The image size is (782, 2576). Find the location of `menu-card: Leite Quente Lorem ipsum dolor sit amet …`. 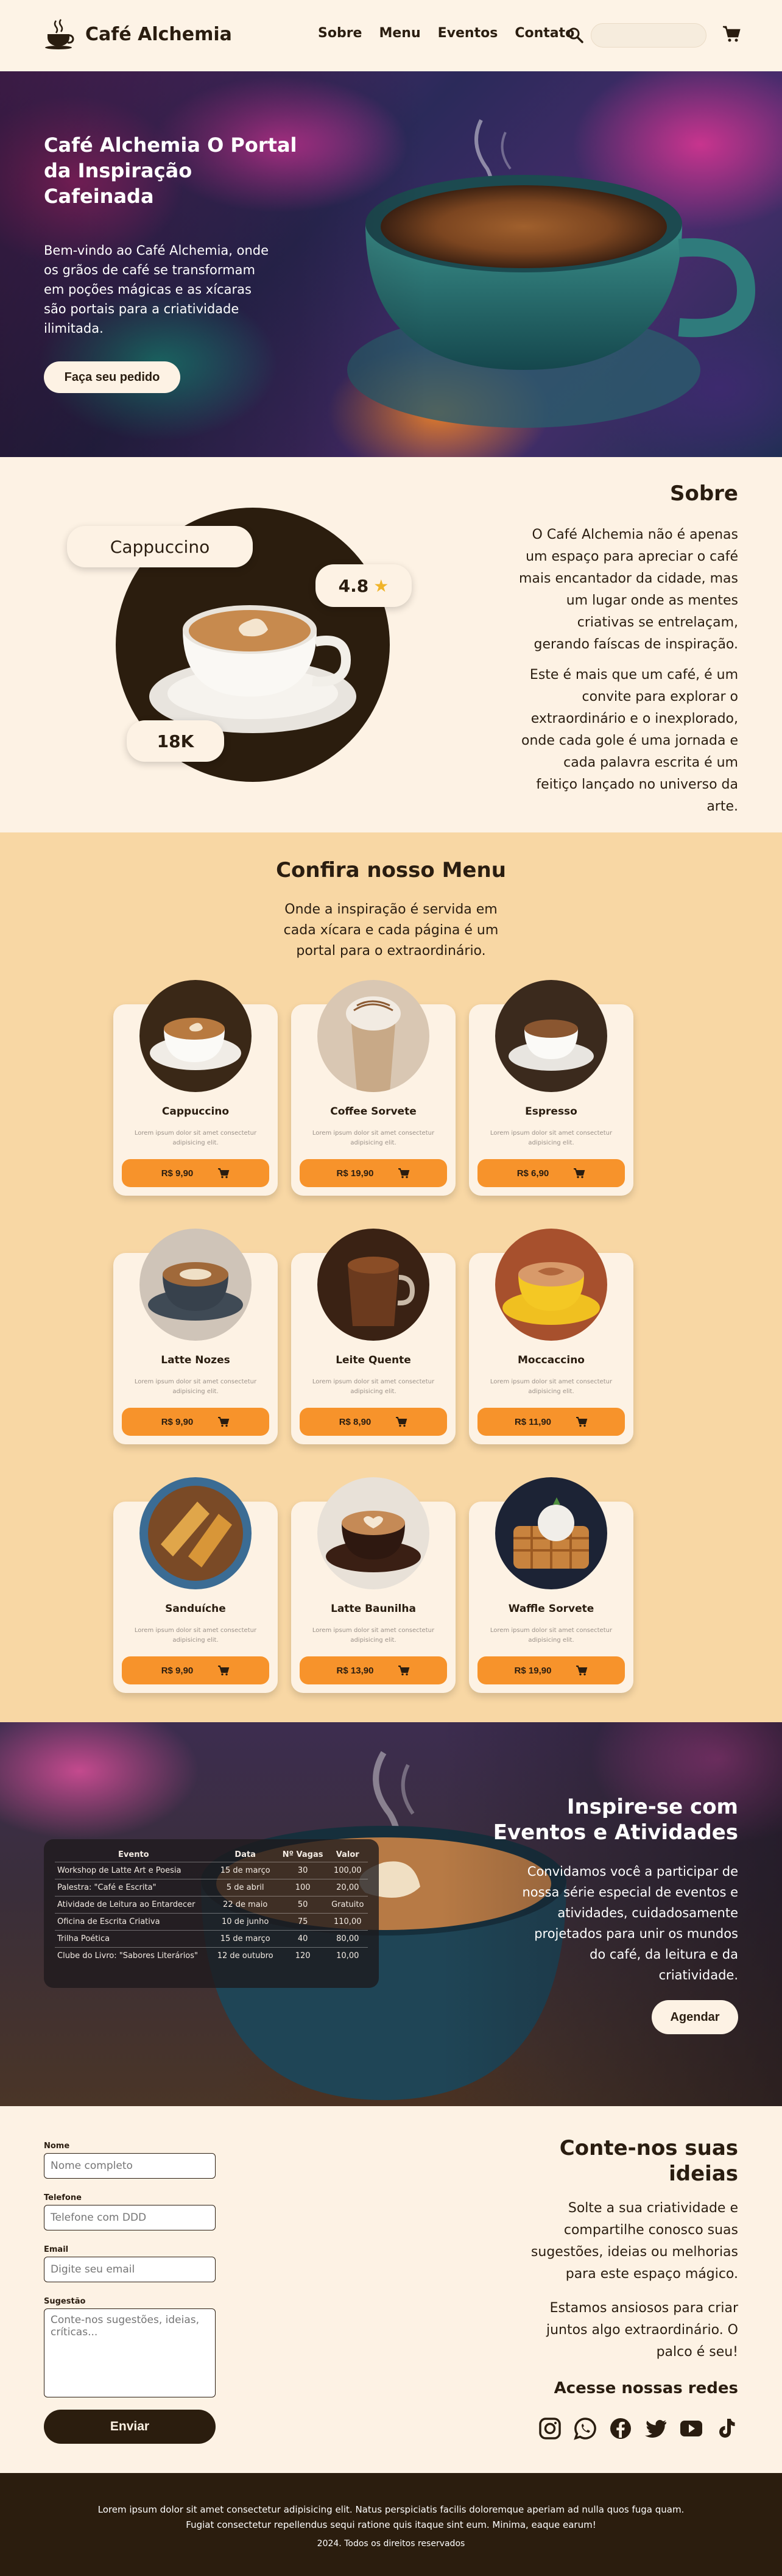

menu-card: Leite Quente Lorem ipsum dolor sit amet … is located at coordinates (373, 1337).